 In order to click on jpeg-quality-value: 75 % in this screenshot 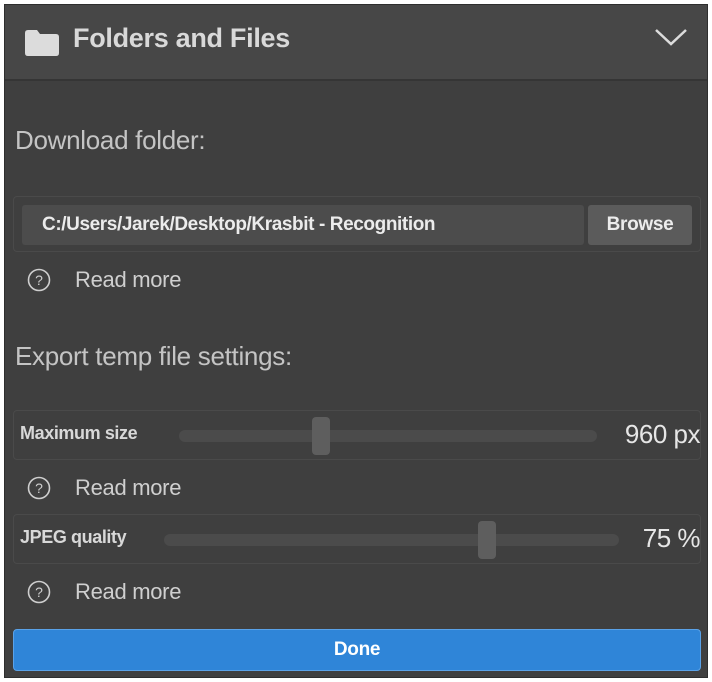, I will do `click(671, 538)`.